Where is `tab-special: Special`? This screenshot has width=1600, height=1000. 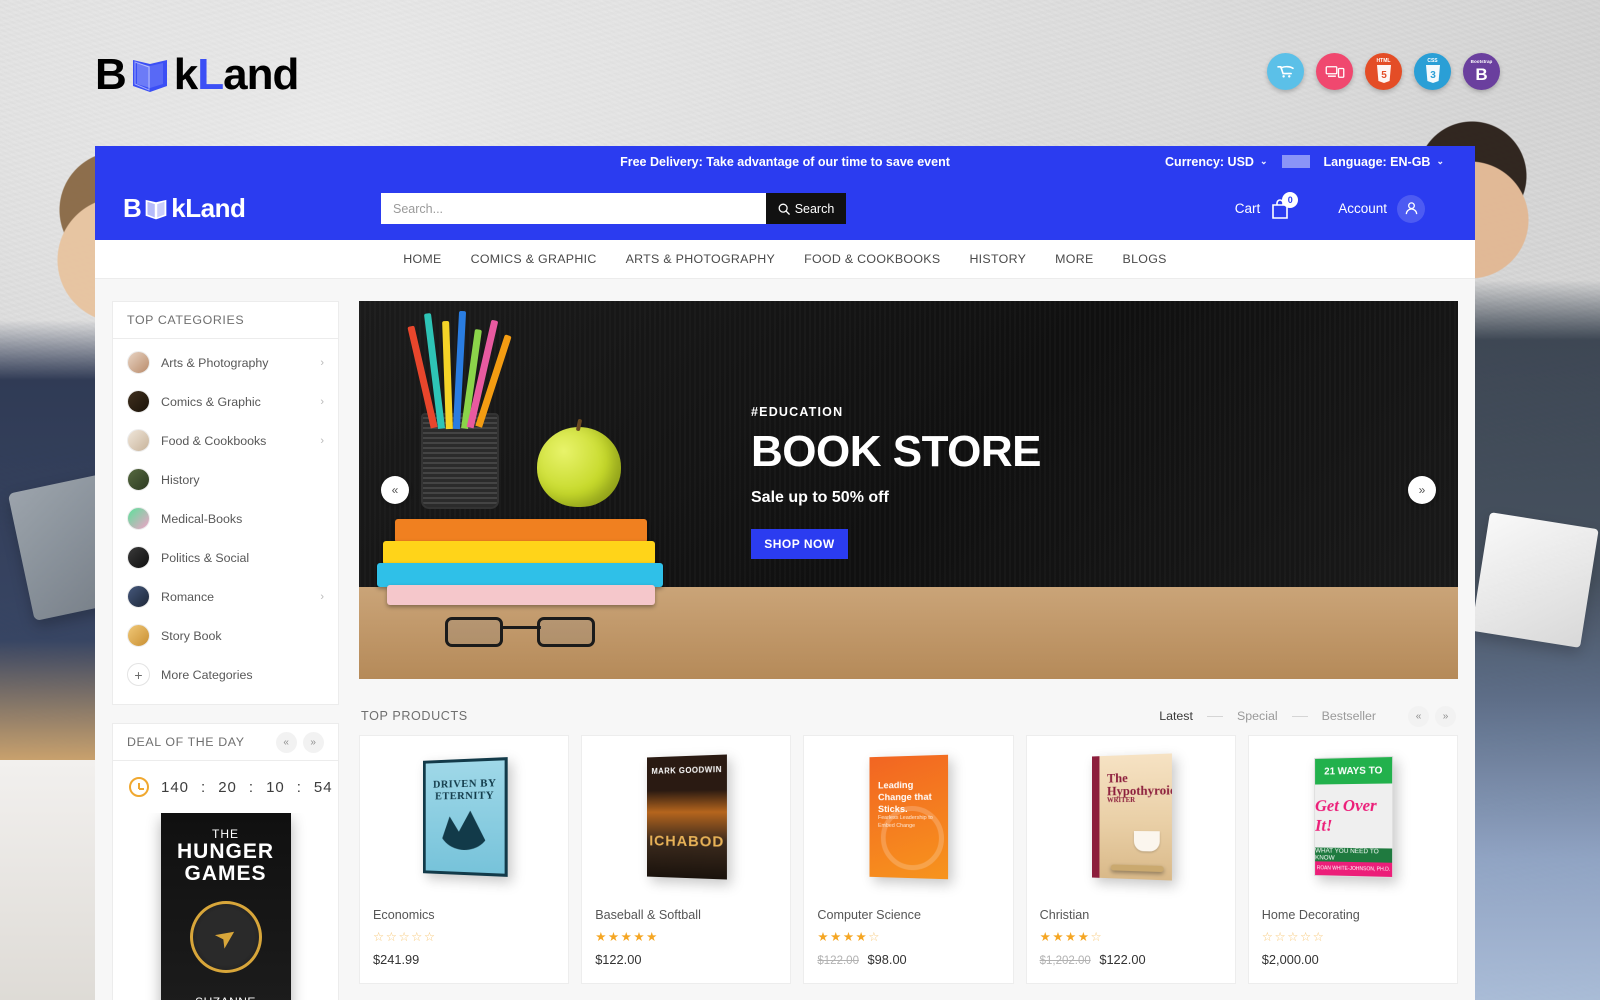 tab-special: Special is located at coordinates (1257, 716).